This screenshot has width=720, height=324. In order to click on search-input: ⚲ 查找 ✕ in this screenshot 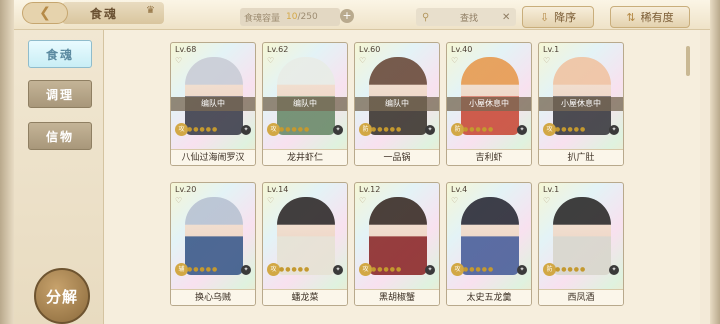, I will do `click(466, 17)`.